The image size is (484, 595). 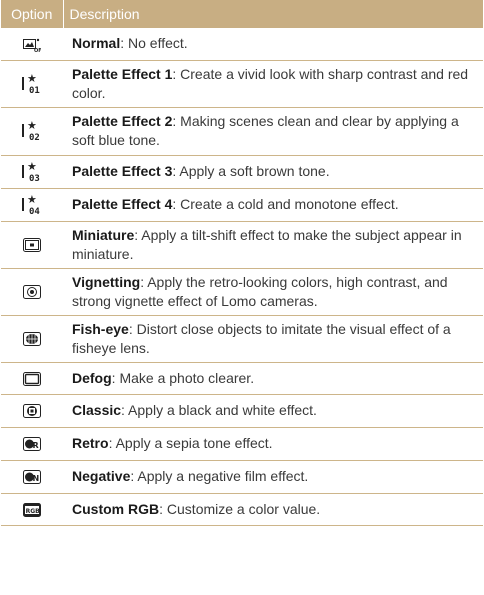 What do you see at coordinates (32, 44) in the screenshot?
I see `normal-off-icon: OFF` at bounding box center [32, 44].